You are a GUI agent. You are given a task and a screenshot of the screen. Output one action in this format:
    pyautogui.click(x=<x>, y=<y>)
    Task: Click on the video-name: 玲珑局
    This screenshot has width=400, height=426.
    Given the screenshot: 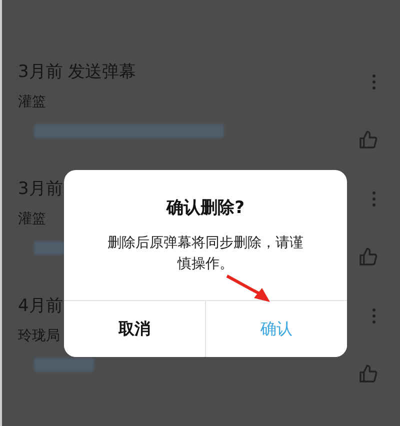 What is the action you would take?
    pyautogui.click(x=39, y=336)
    